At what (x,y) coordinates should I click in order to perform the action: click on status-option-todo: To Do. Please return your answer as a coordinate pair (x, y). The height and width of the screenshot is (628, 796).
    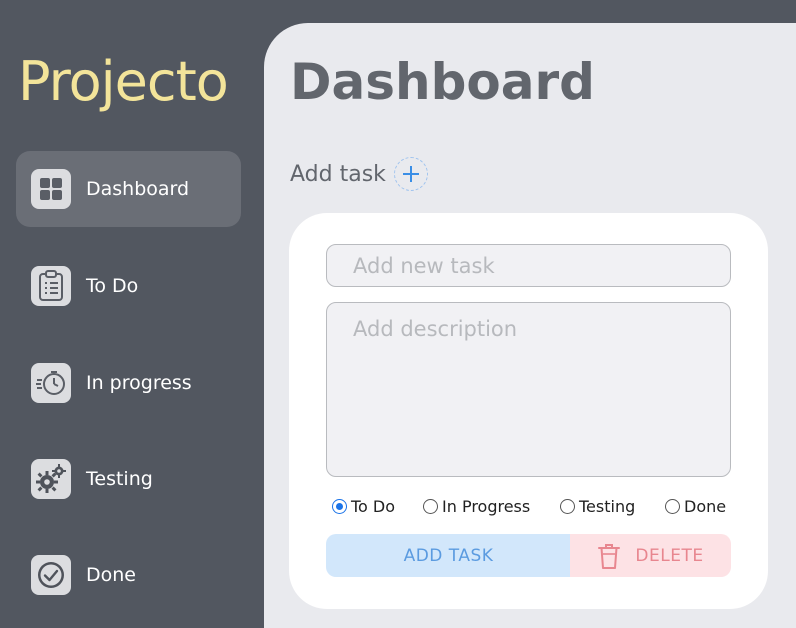
    Looking at the image, I should click on (363, 506).